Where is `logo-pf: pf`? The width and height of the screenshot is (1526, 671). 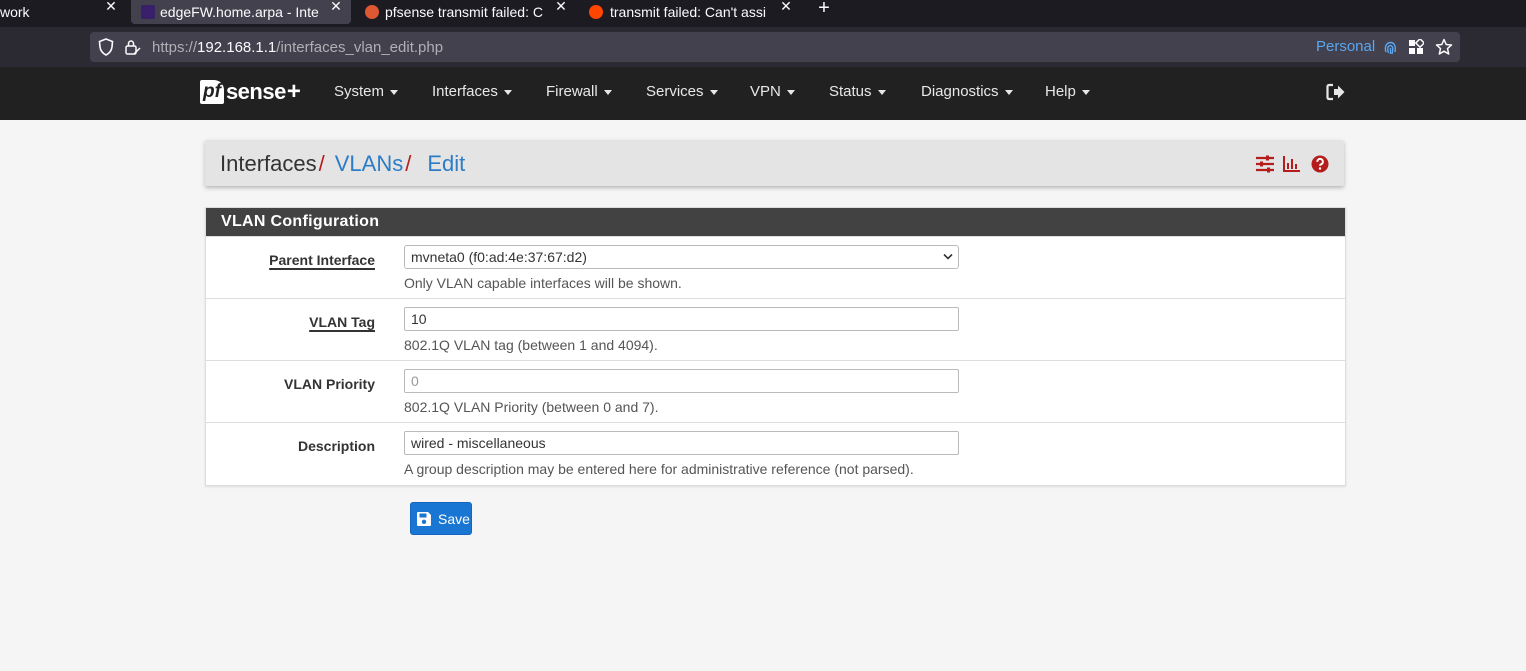
logo-pf: pf is located at coordinates (212, 92).